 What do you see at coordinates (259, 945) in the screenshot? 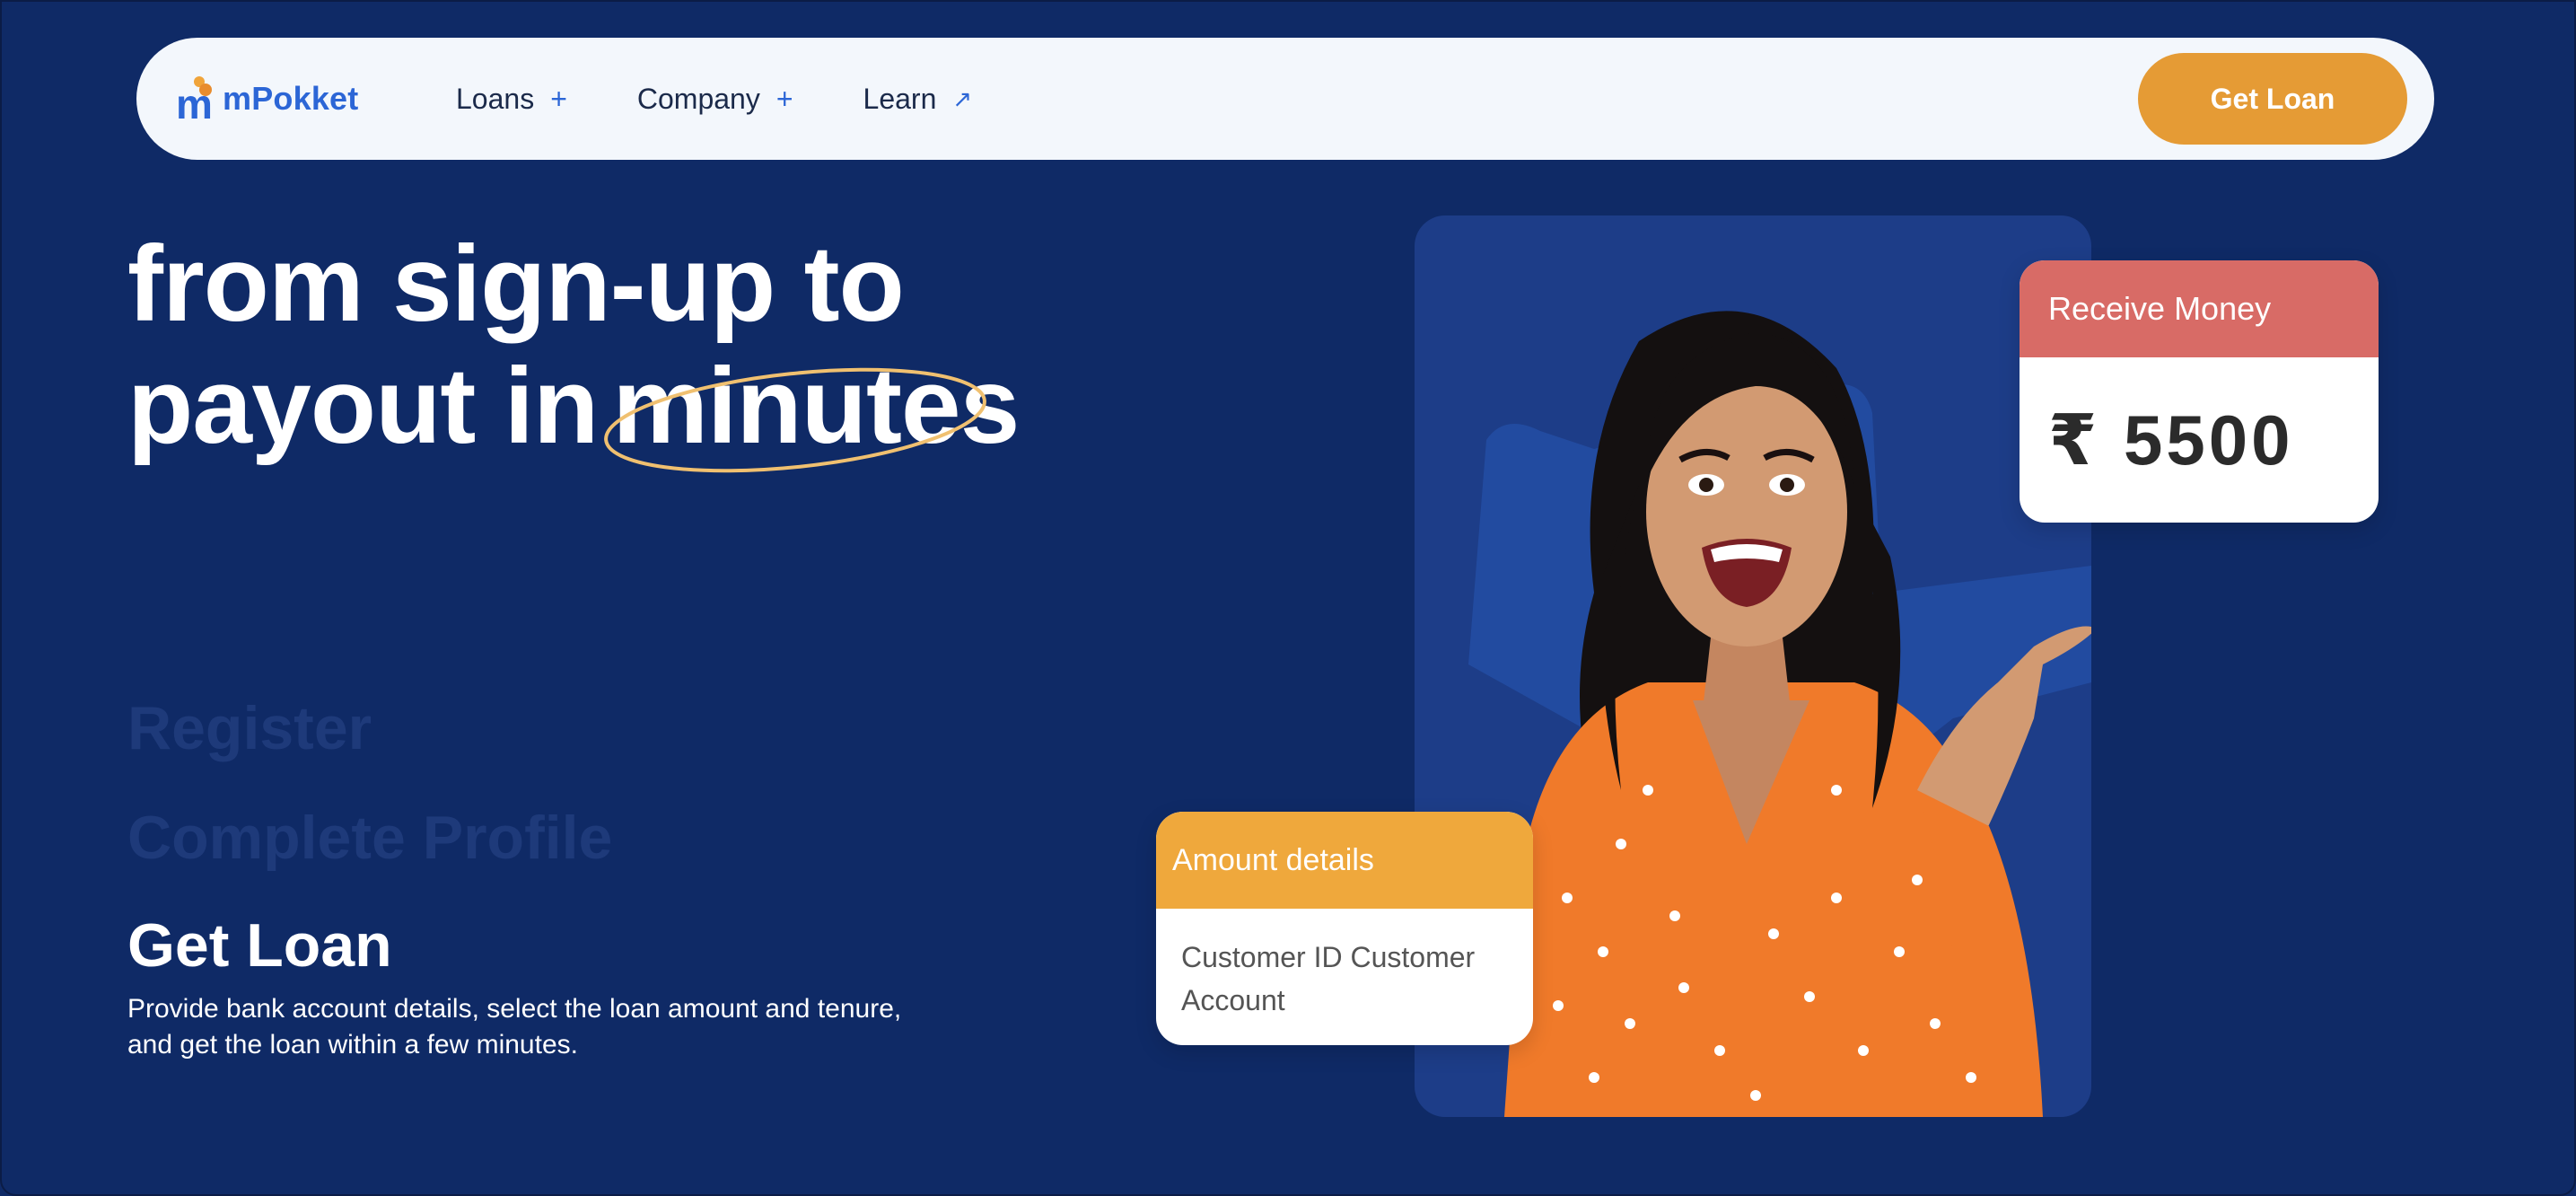
I see `step-get-loan: Get Loan` at bounding box center [259, 945].